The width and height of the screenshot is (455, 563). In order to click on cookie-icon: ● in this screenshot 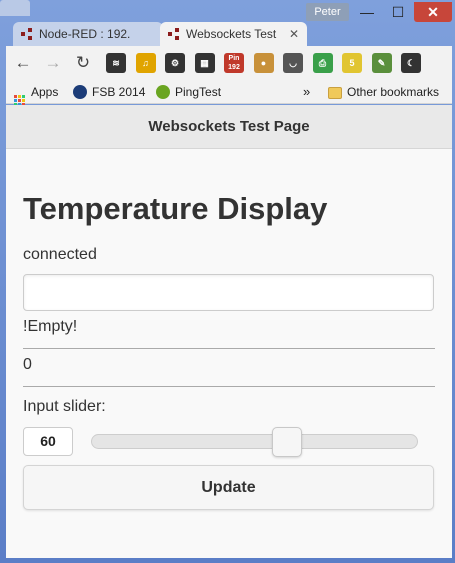, I will do `click(263, 63)`.